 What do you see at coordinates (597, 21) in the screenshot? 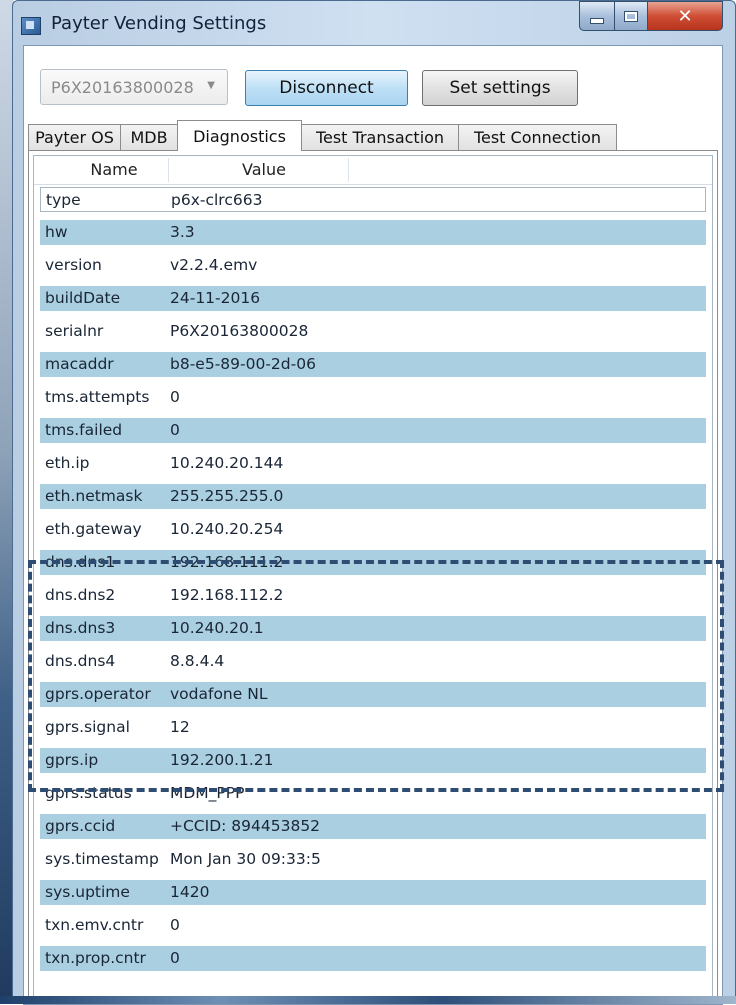
I see `minimize-icon` at bounding box center [597, 21].